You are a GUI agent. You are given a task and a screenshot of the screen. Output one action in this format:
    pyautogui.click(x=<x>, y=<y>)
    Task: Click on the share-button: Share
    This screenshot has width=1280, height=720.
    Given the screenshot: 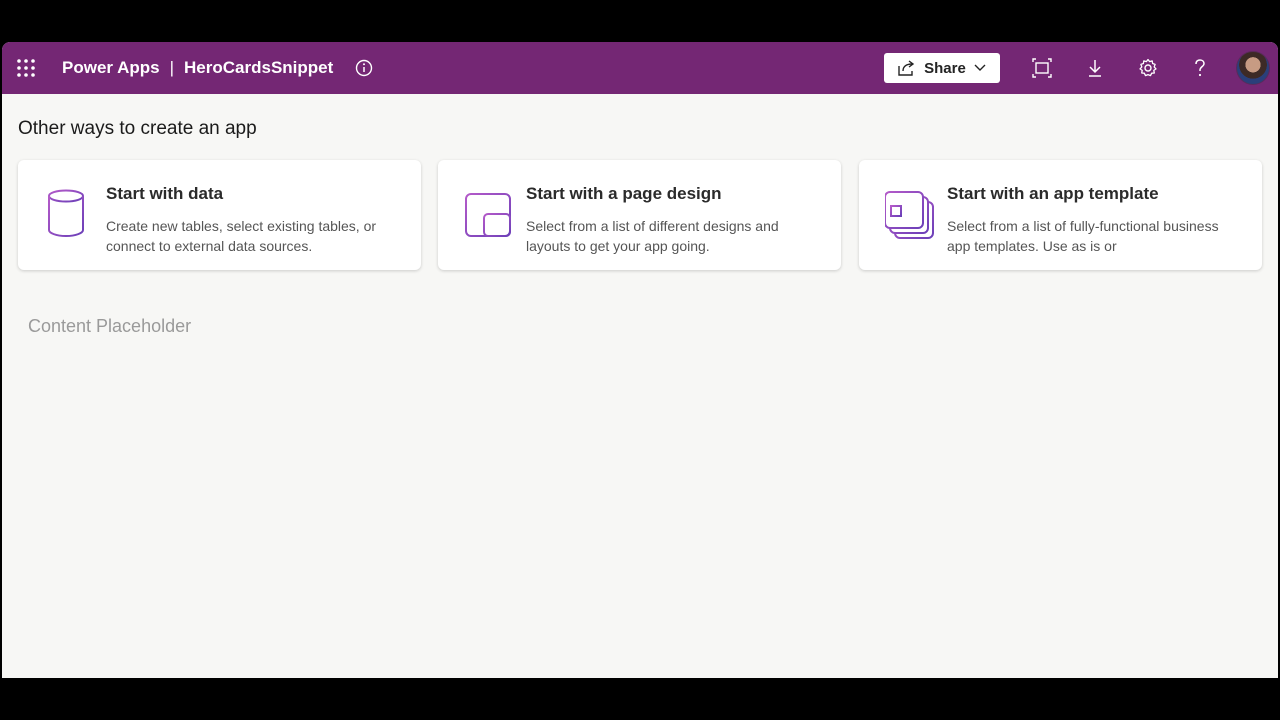 What is the action you would take?
    pyautogui.click(x=942, y=68)
    